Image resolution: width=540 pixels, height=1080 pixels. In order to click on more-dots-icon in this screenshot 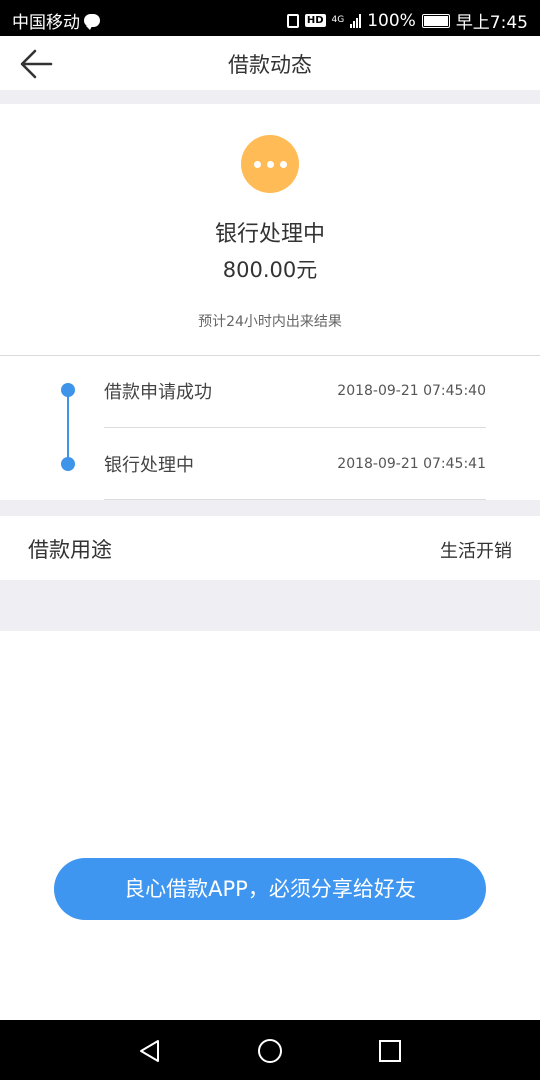, I will do `click(270, 164)`.